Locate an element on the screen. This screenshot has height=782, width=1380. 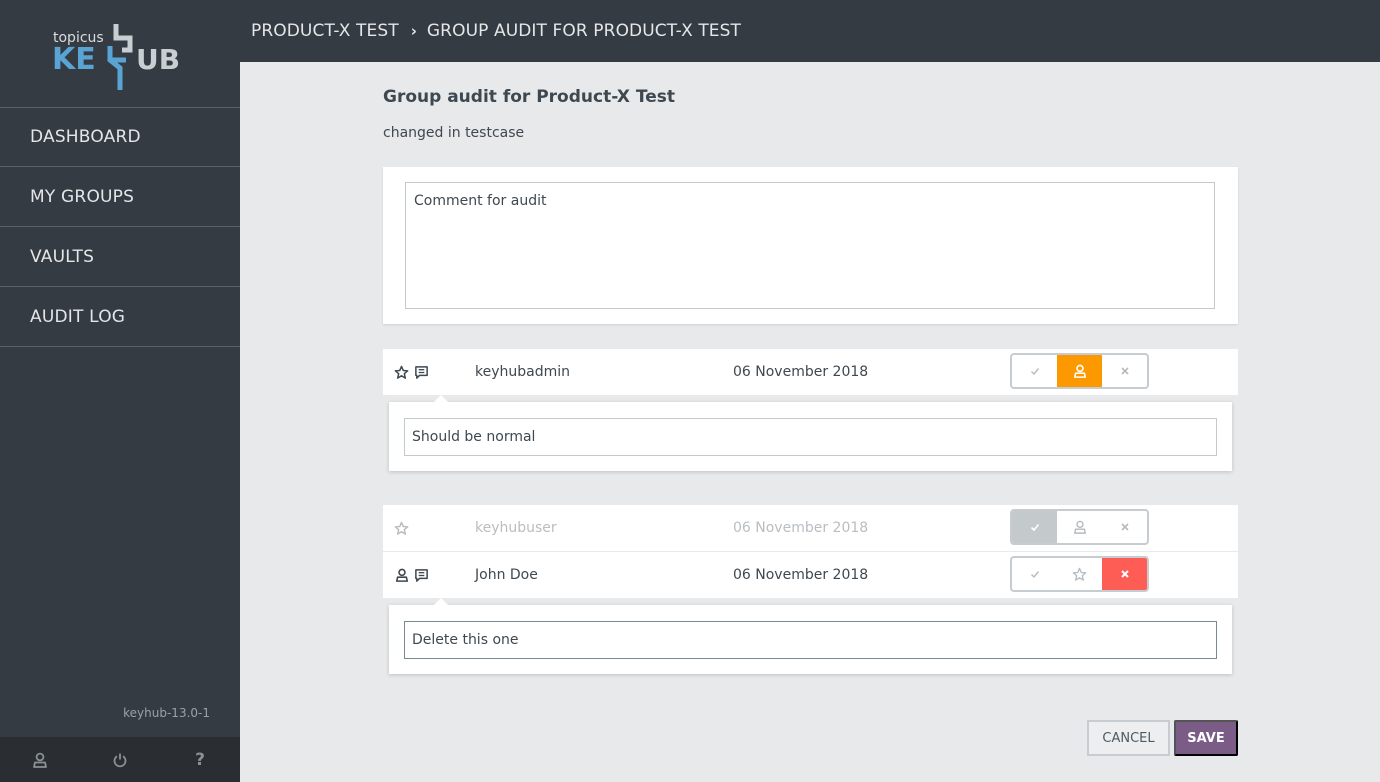
sidebar-item-my-groups: MY GROUPS is located at coordinates (120, 197).